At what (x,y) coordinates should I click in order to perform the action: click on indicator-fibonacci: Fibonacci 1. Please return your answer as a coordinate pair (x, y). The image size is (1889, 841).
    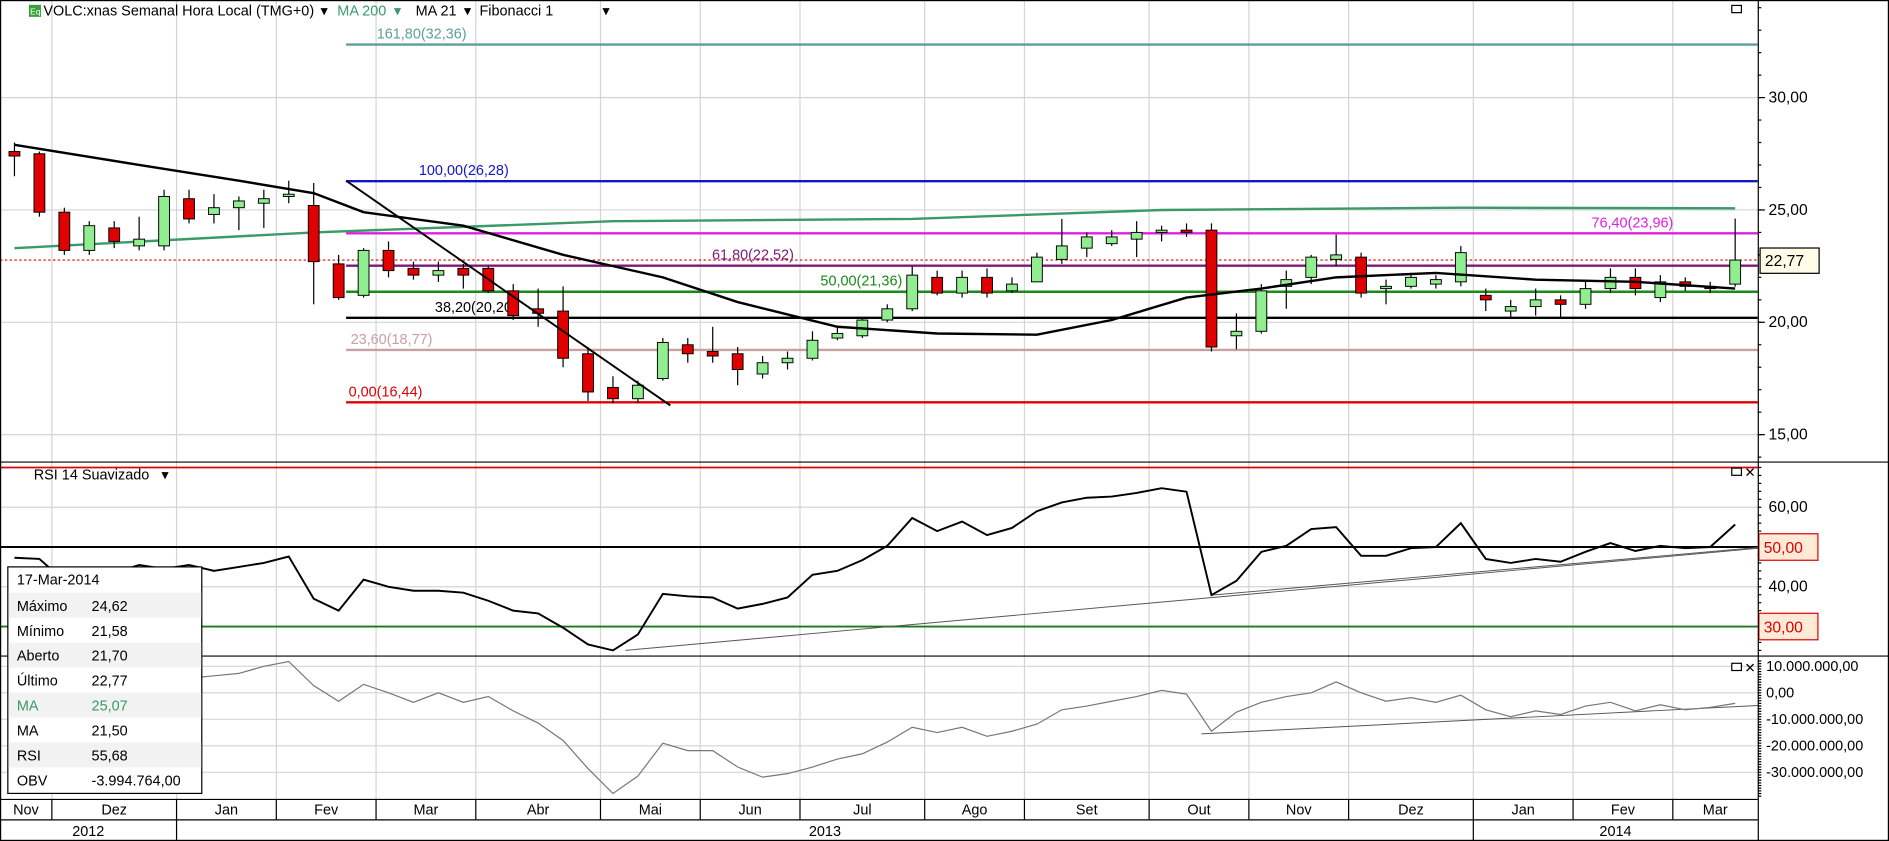
    Looking at the image, I should click on (516, 12).